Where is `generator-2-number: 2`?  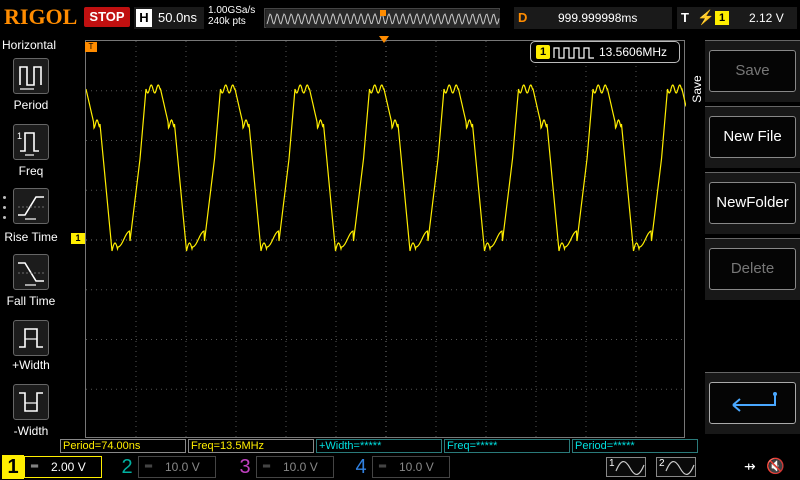
generator-2-number: 2 is located at coordinates (662, 463).